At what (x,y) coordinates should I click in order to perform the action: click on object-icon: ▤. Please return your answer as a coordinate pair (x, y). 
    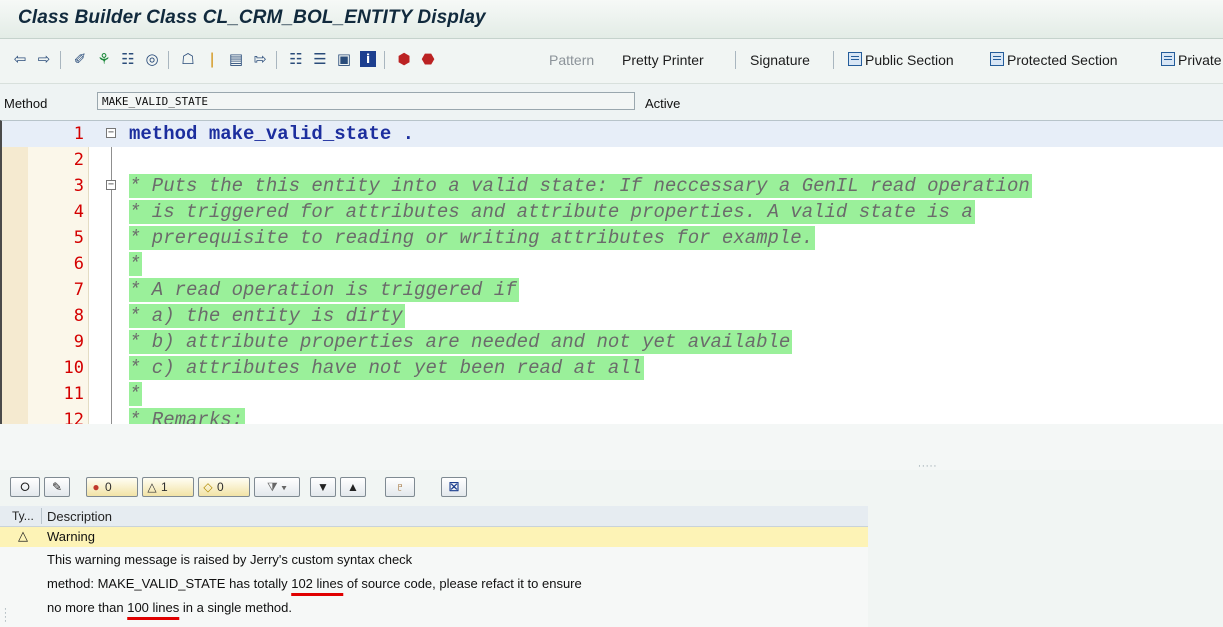
    Looking at the image, I should click on (236, 59).